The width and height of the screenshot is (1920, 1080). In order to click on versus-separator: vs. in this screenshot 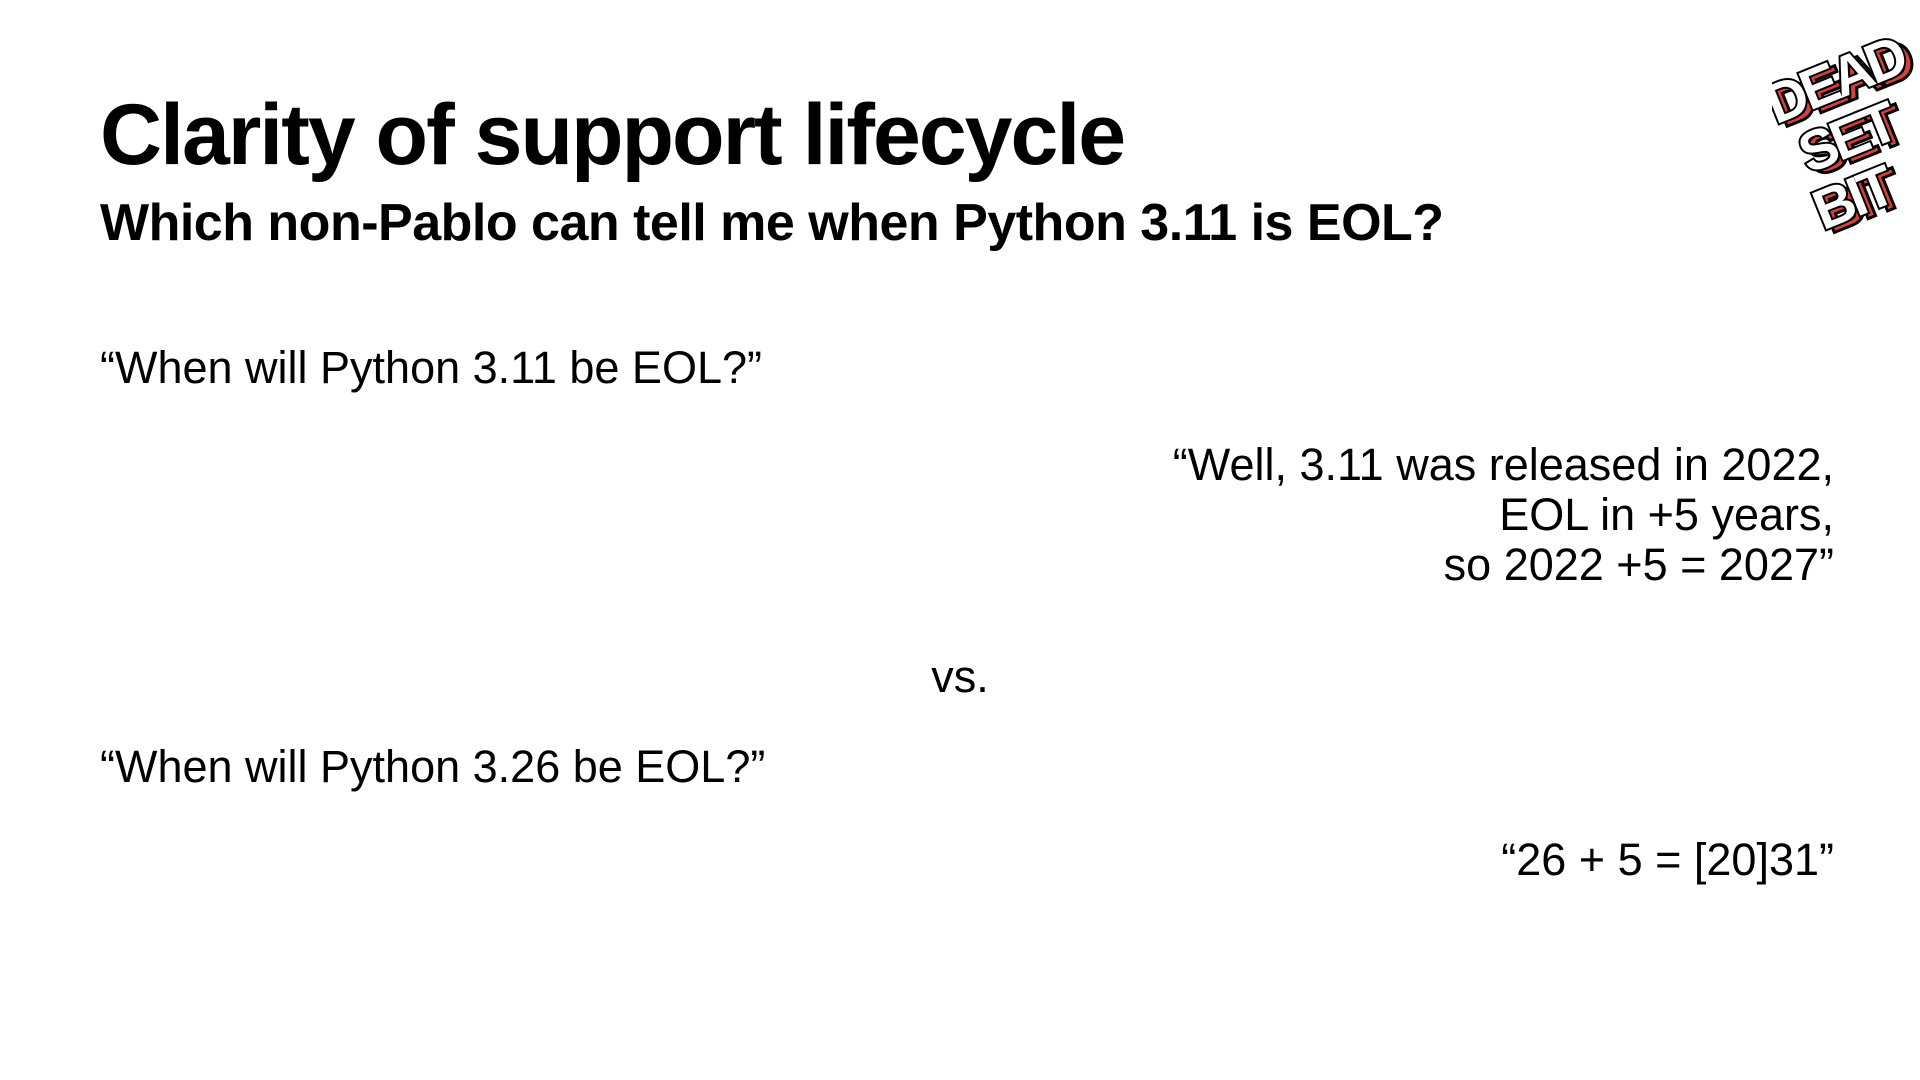, I will do `click(960, 676)`.